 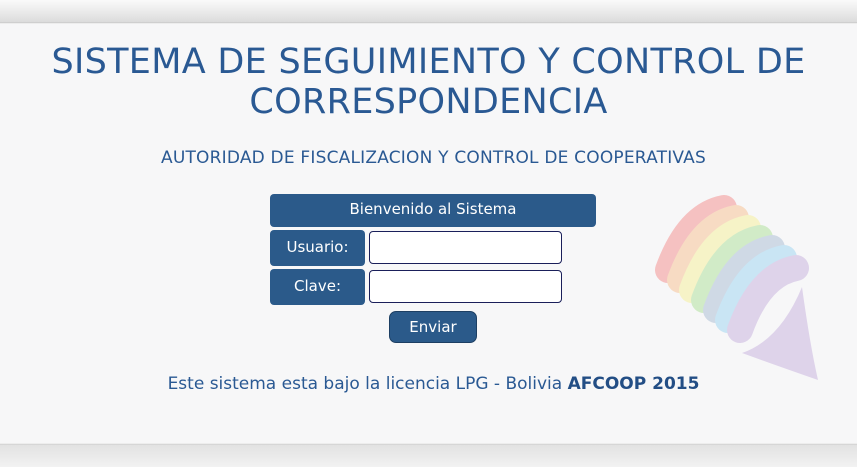 What do you see at coordinates (736, 287) in the screenshot?
I see `rainbow-wing-logo-icon` at bounding box center [736, 287].